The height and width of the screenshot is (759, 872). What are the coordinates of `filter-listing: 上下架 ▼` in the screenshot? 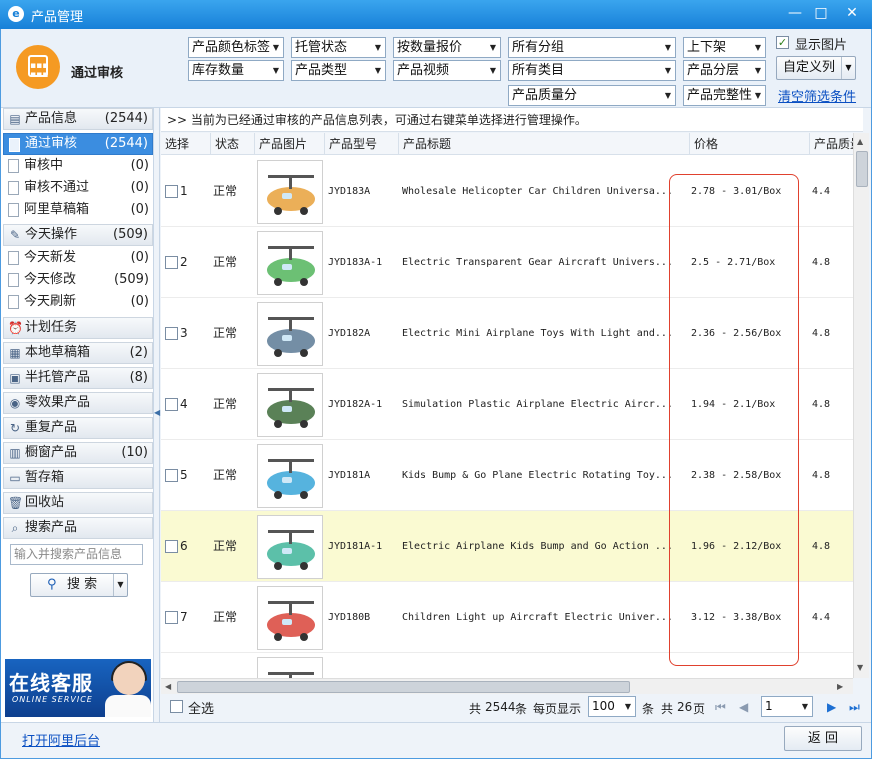 It's located at (724, 47).